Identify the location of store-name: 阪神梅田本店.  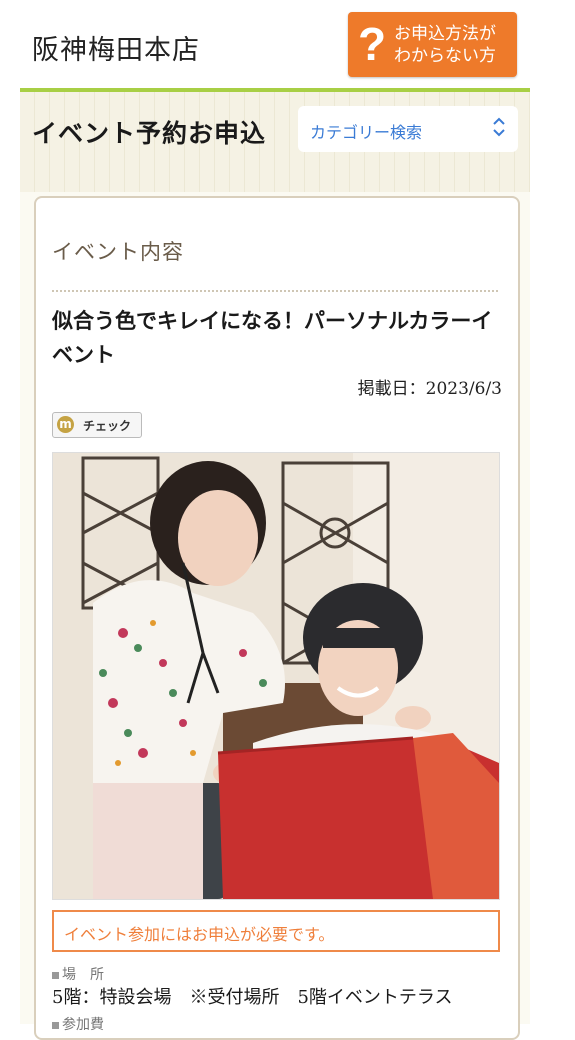
(116, 50).